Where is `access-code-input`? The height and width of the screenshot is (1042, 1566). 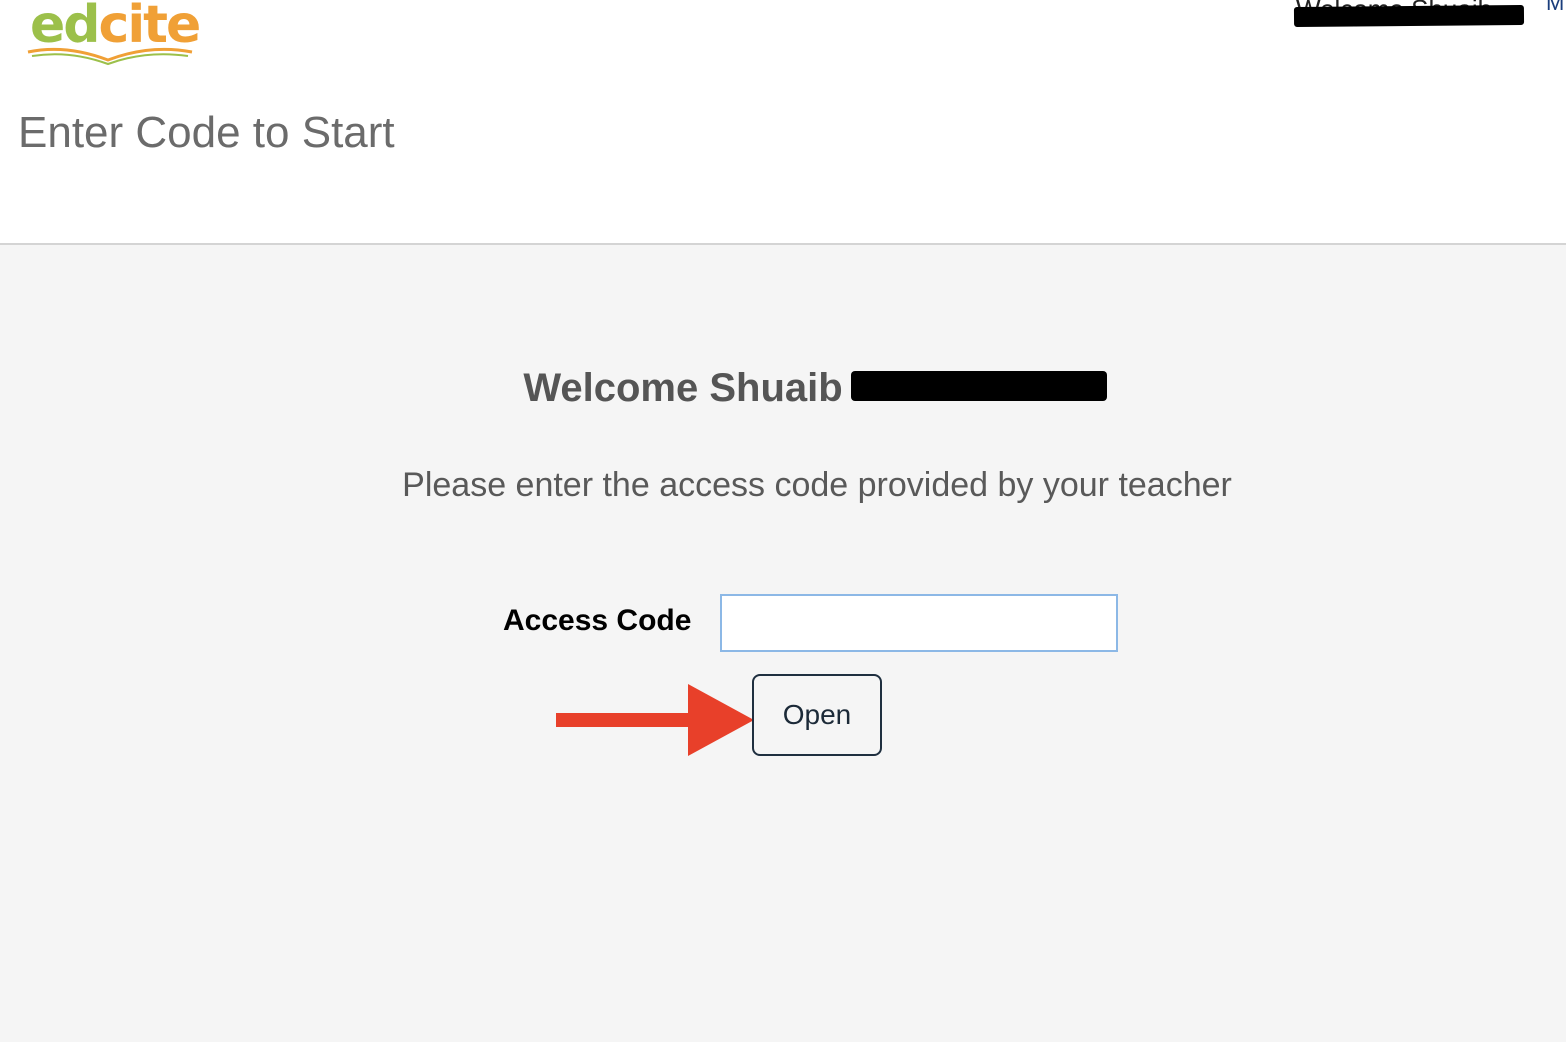 access-code-input is located at coordinates (919, 623).